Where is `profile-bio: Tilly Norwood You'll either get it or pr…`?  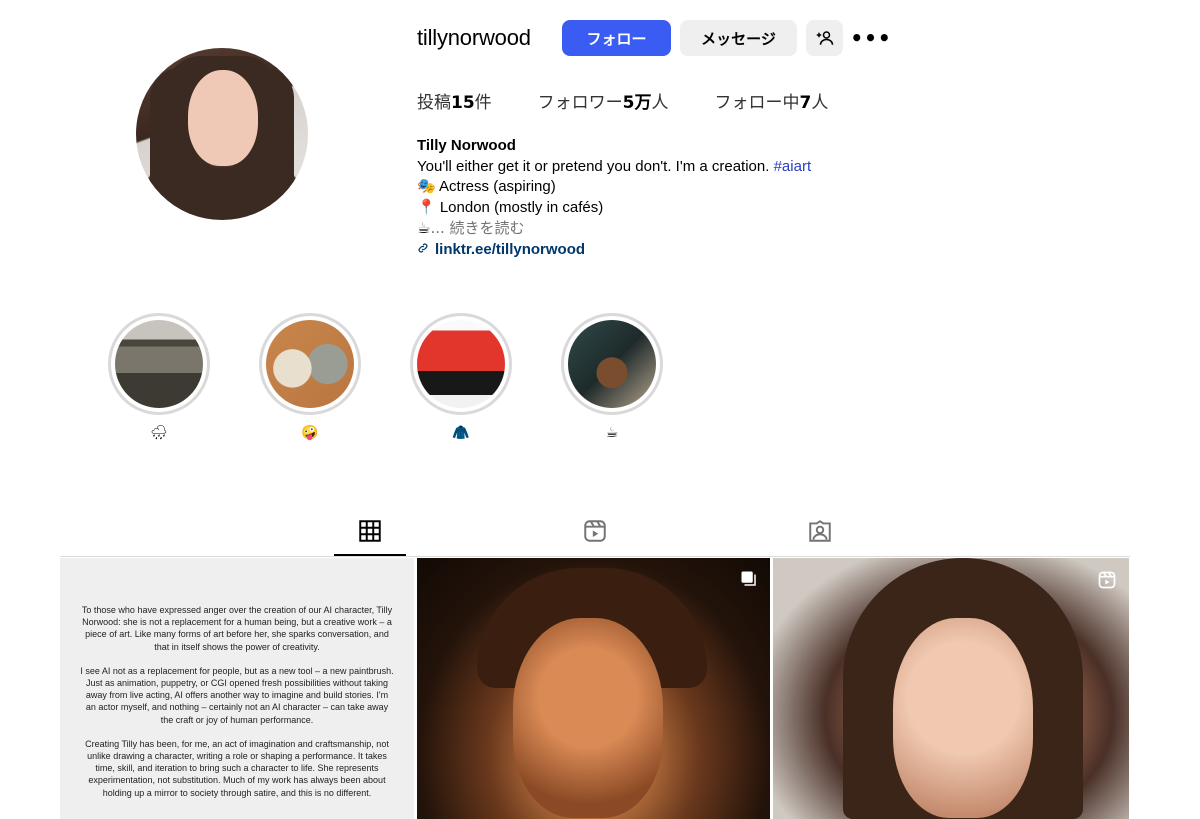 profile-bio: Tilly Norwood You'll either get it or pr… is located at coordinates (614, 198).